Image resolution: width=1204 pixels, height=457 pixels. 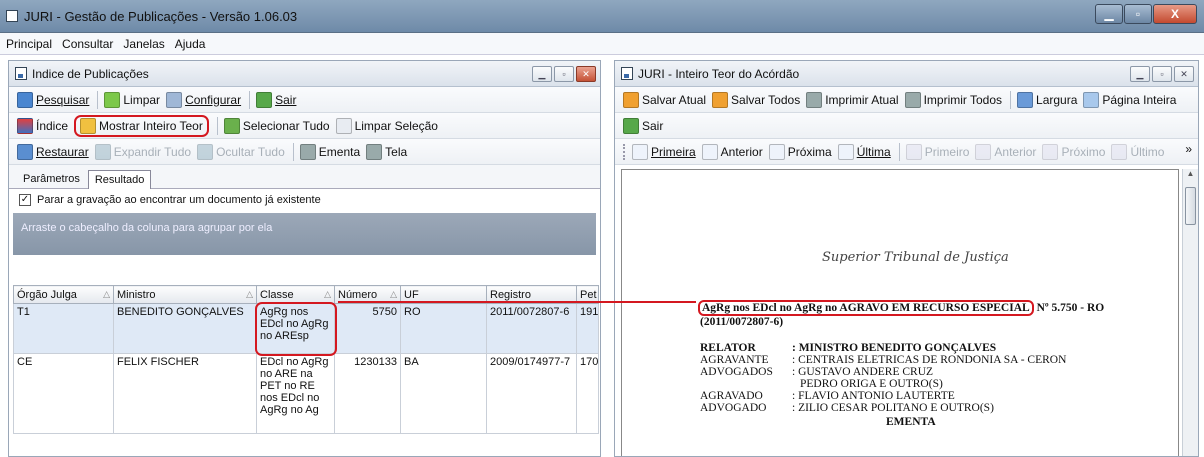 I want to click on ultimo-doc-button: Último, so click(x=1137, y=151).